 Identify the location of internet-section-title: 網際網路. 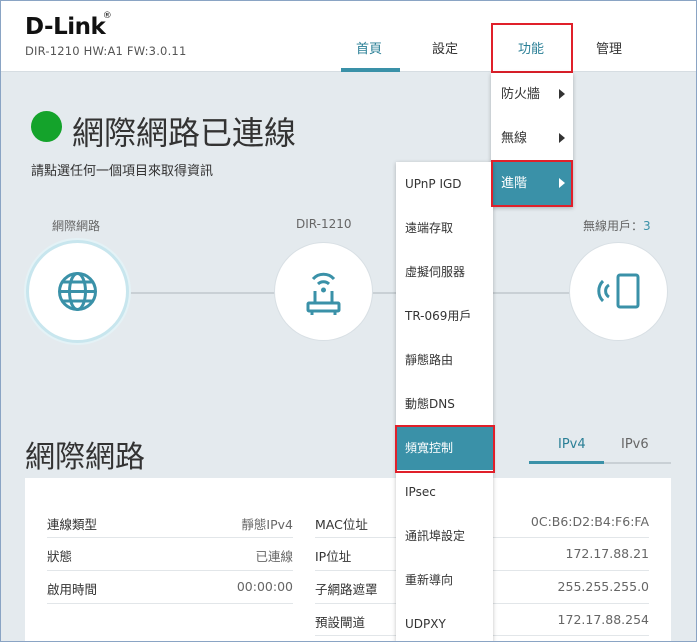
(85, 457).